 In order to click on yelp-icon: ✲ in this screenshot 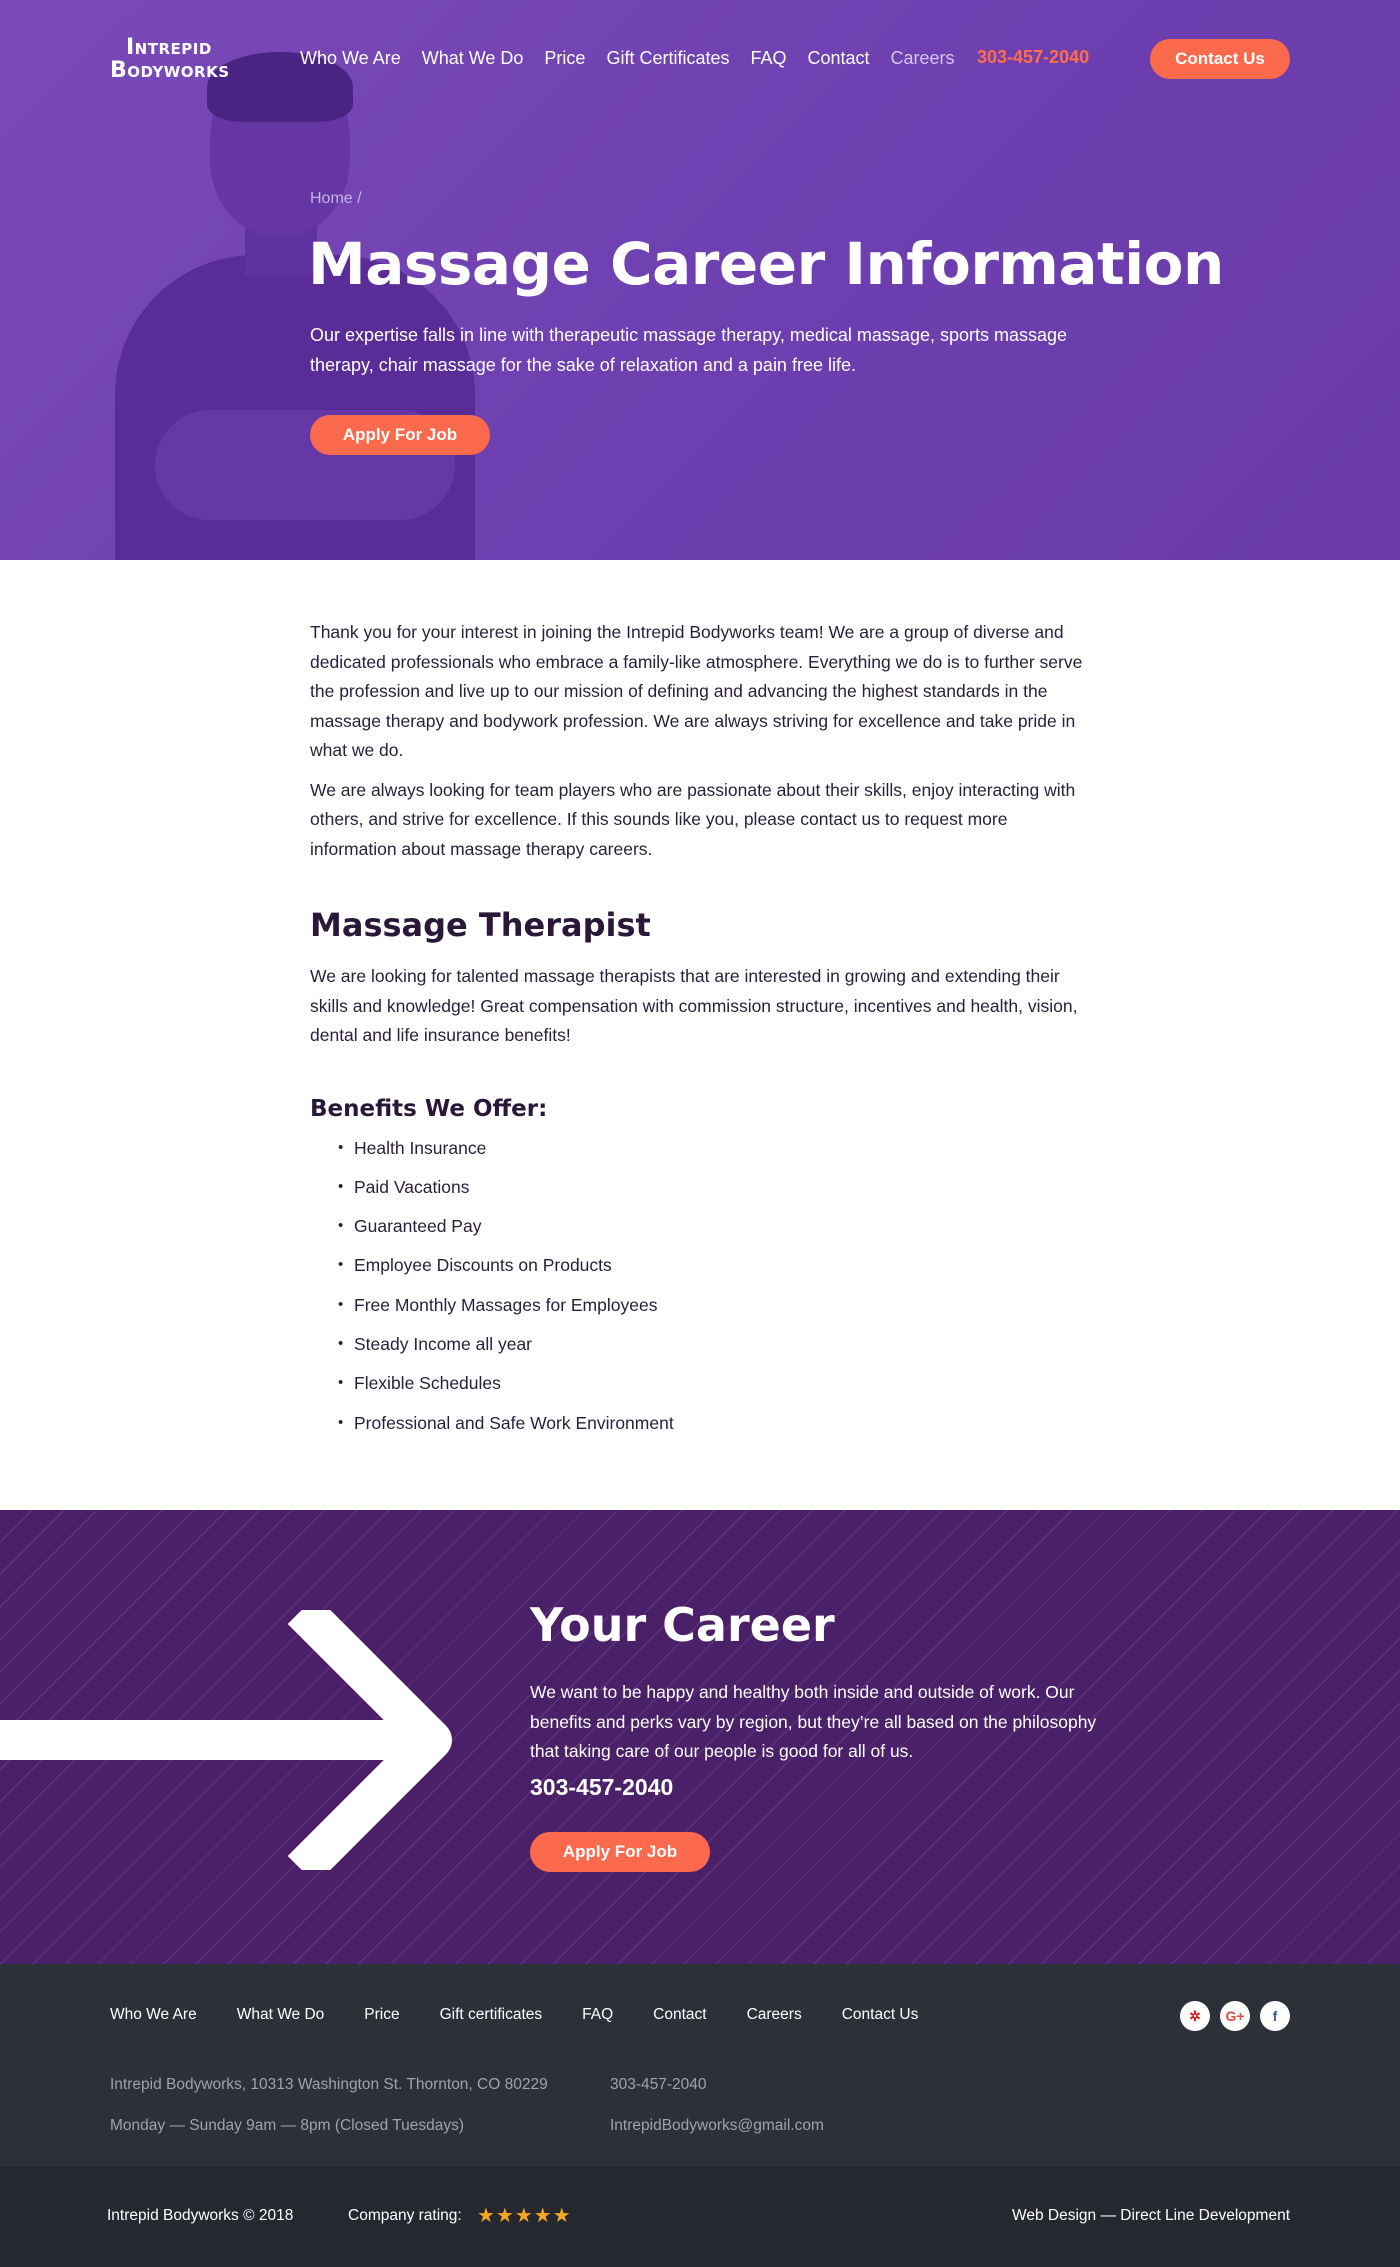, I will do `click(1195, 2016)`.